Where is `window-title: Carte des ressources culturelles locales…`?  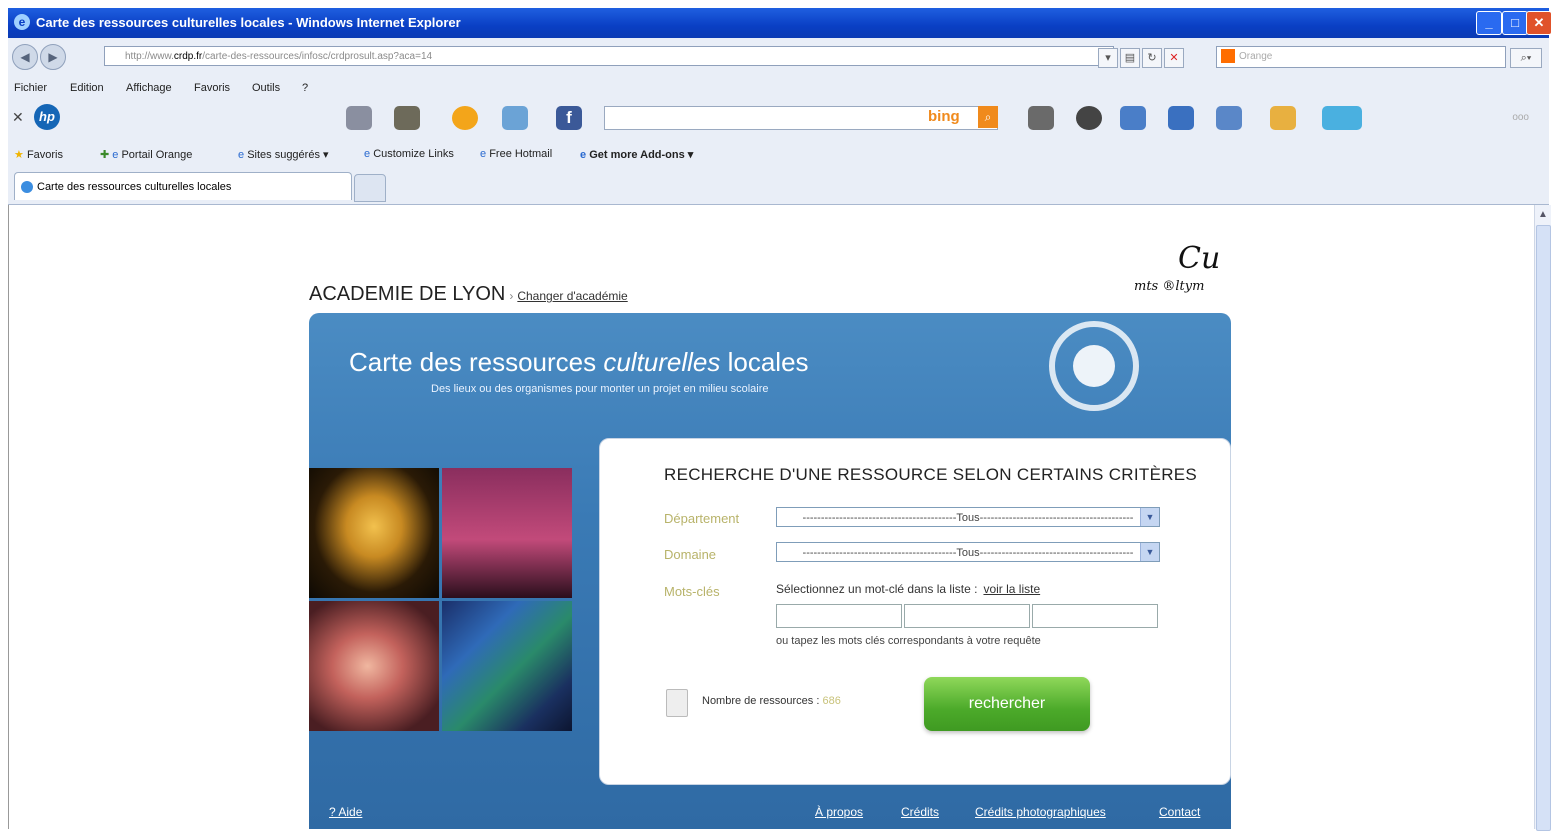 window-title: Carte des ressources culturelles locales… is located at coordinates (248, 22).